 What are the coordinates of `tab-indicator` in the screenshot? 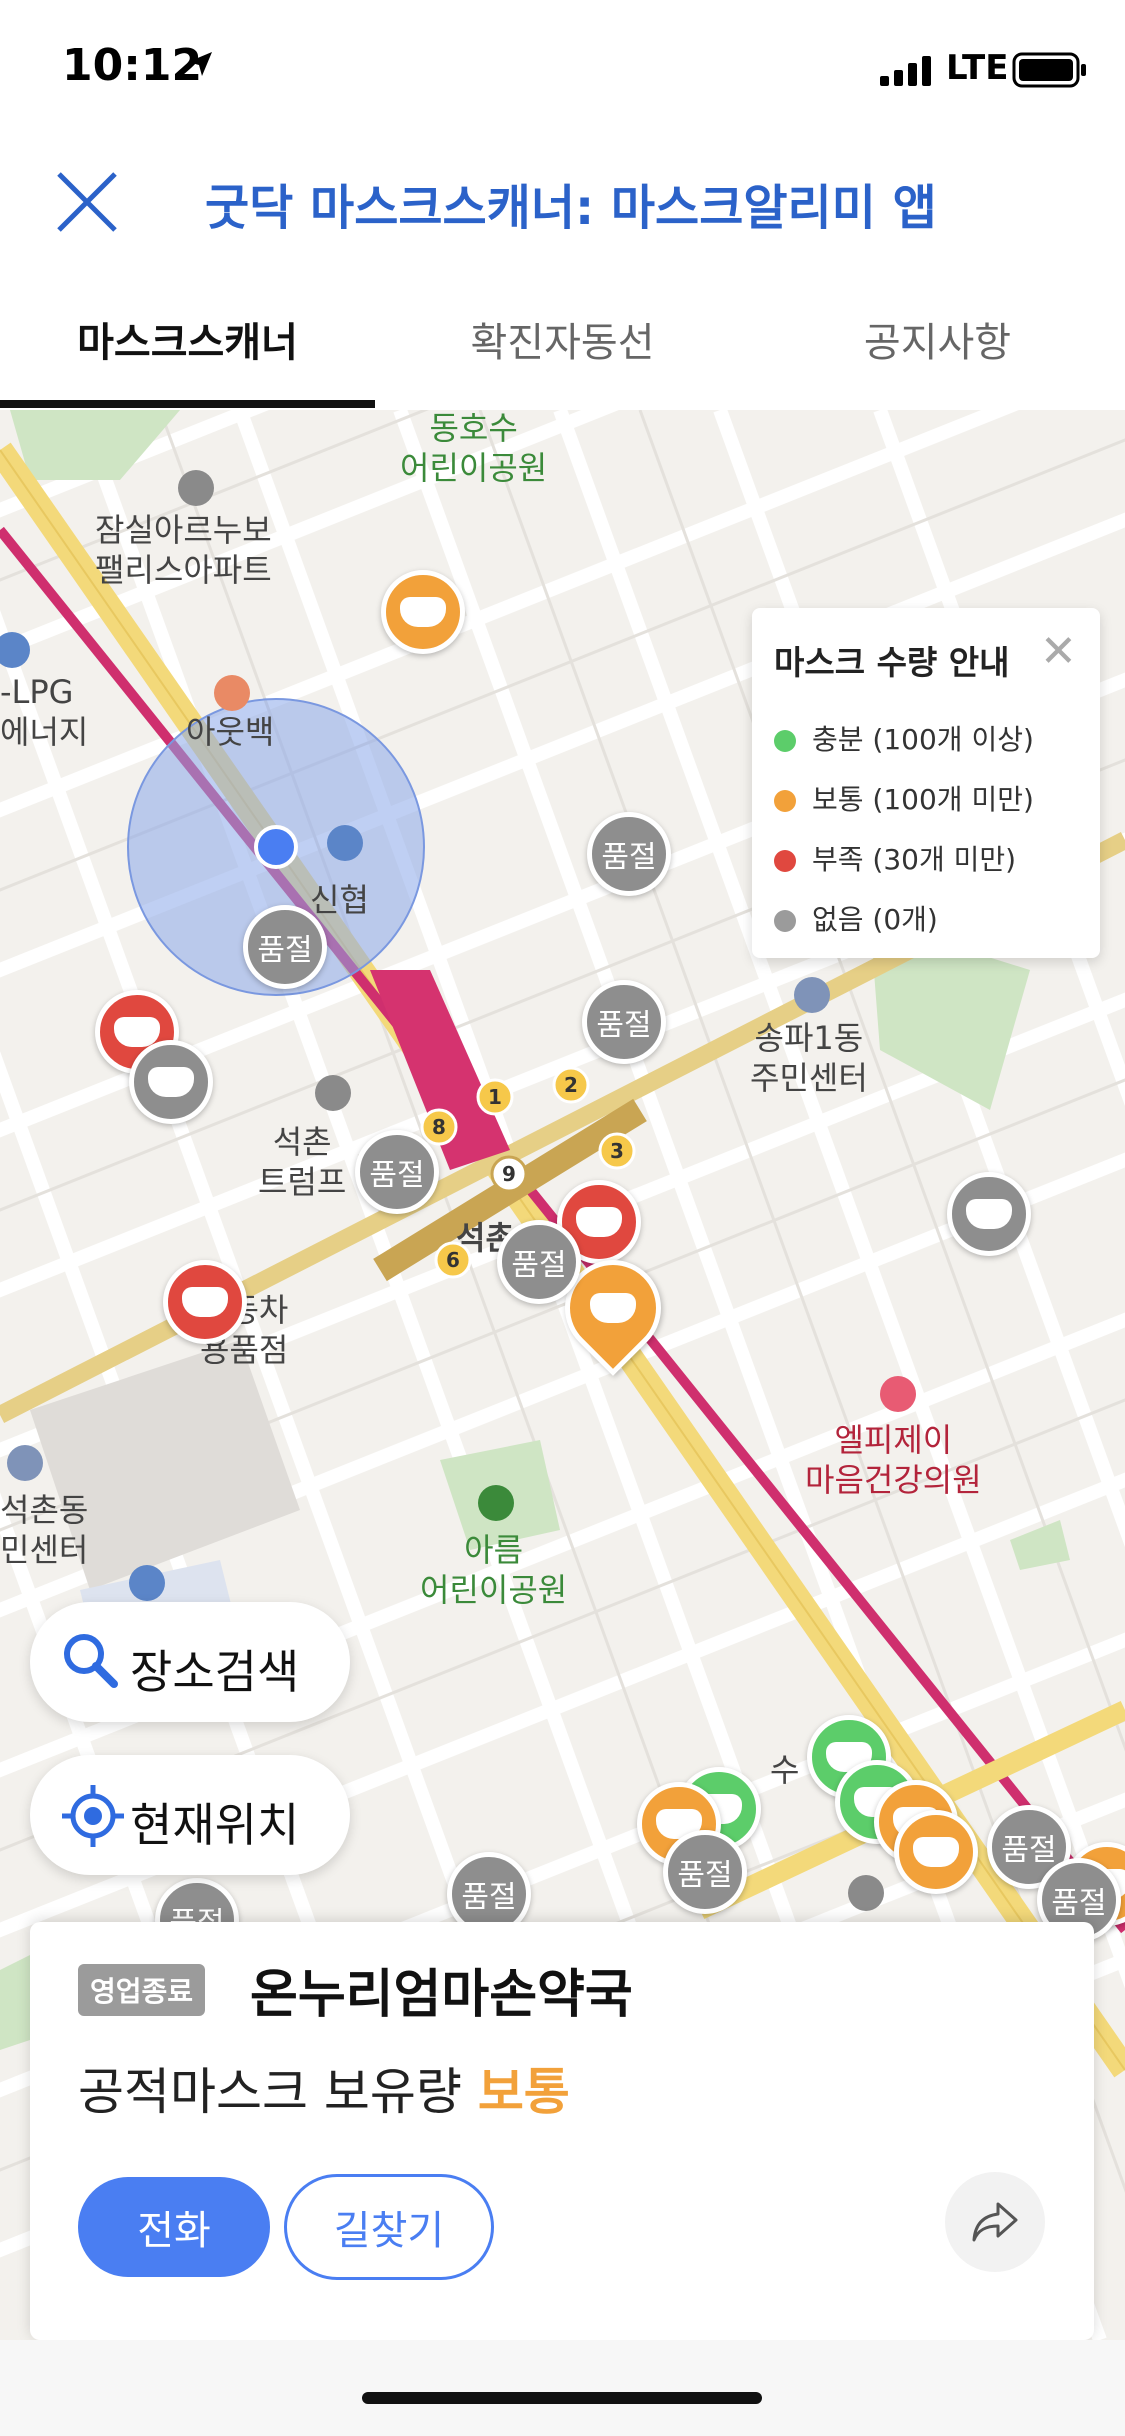 It's located at (187, 404).